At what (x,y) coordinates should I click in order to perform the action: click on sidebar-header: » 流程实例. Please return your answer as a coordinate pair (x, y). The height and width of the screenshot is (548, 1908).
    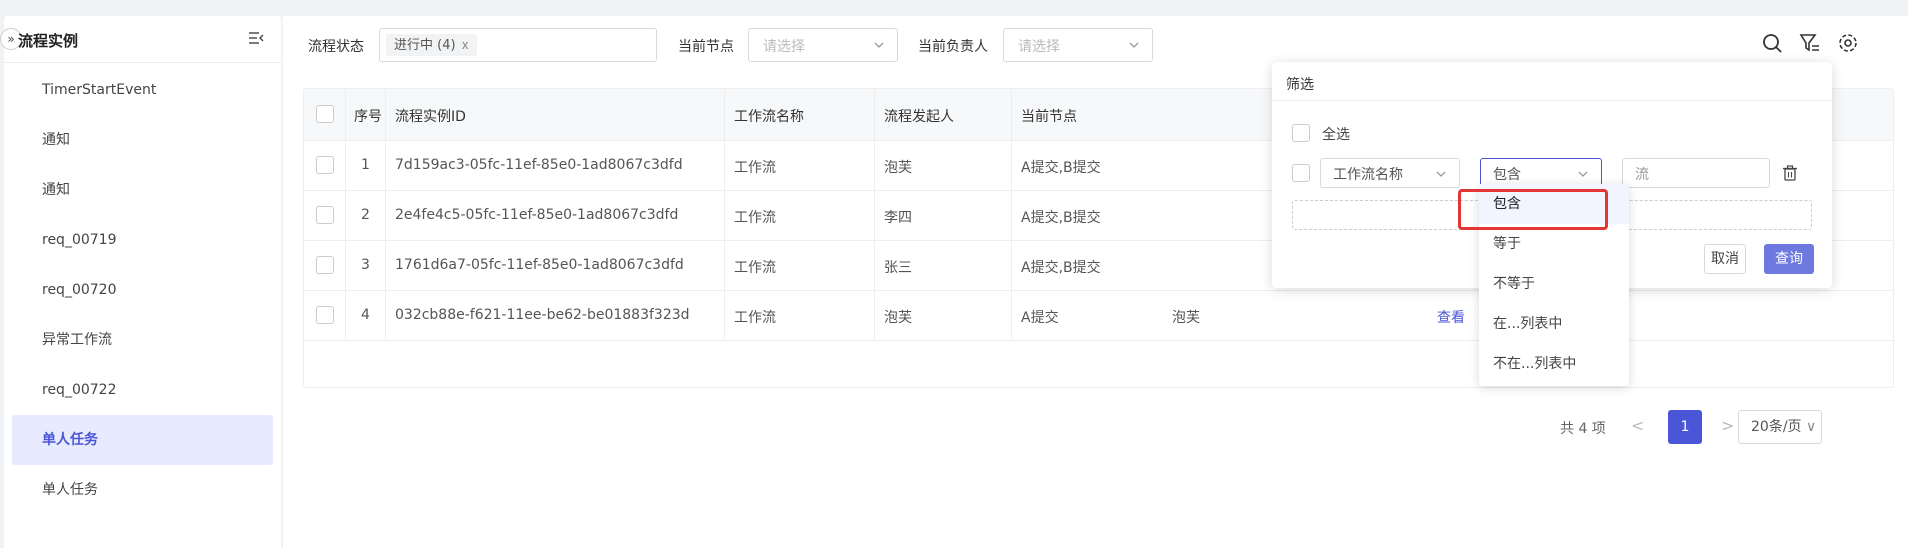
    Looking at the image, I should click on (140, 39).